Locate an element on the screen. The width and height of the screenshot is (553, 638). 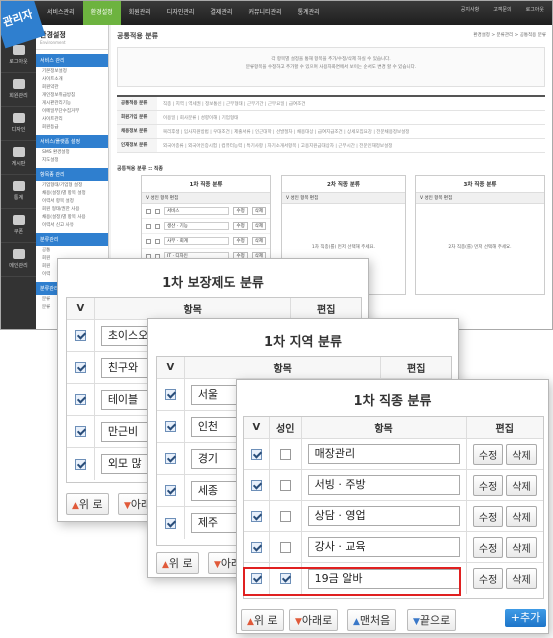
top-menu-service: 서비스관리 is located at coordinates (61, 13).